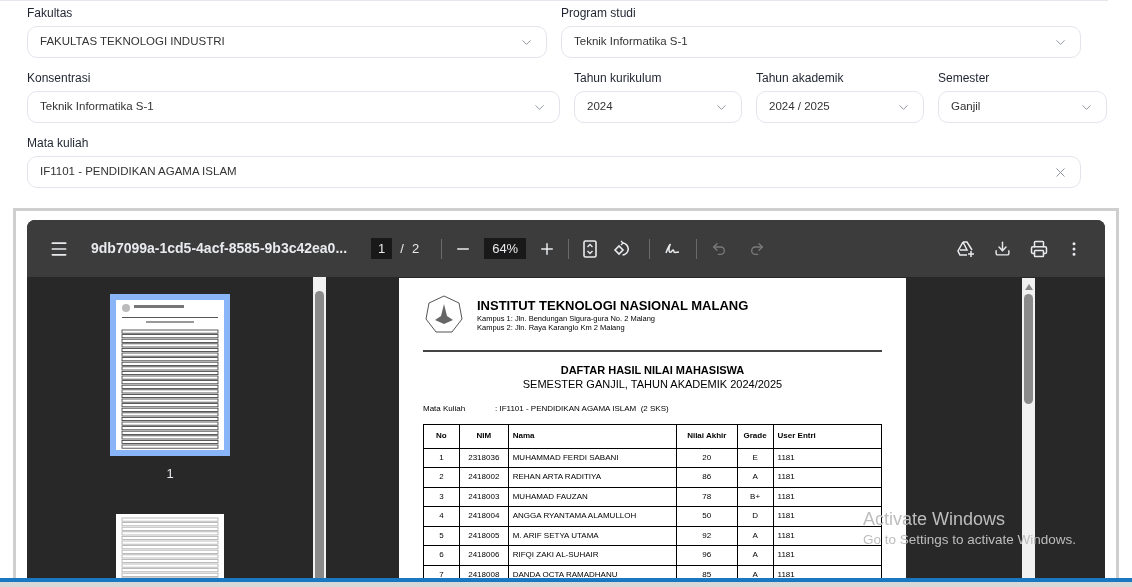 The width and height of the screenshot is (1132, 587). Describe the element at coordinates (287, 42) in the screenshot. I see `dropdown-field: FAKULTAS TEKNOLOGI INDUSTRI` at that location.